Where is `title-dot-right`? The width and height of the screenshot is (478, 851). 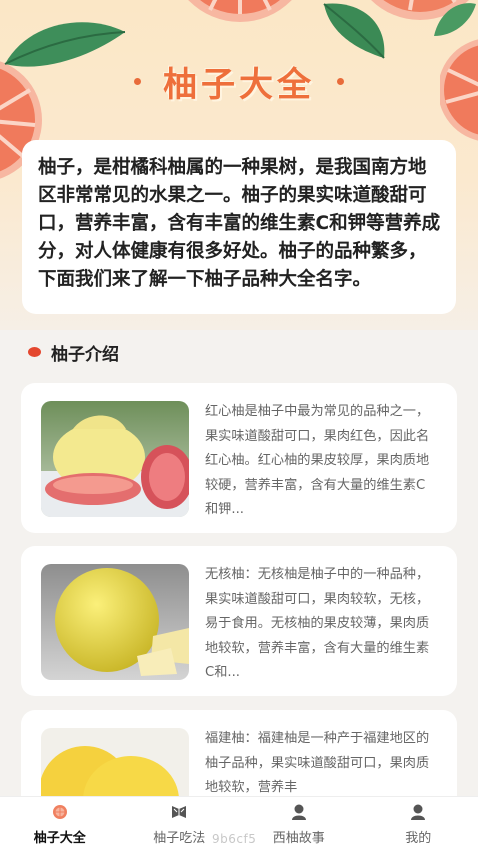
title-dot-right is located at coordinates (340, 81).